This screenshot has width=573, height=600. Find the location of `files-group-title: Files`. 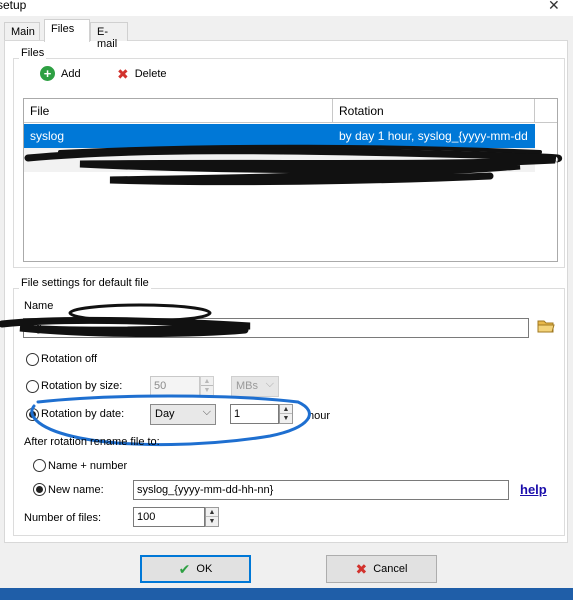

files-group-title: Files is located at coordinates (33, 53).